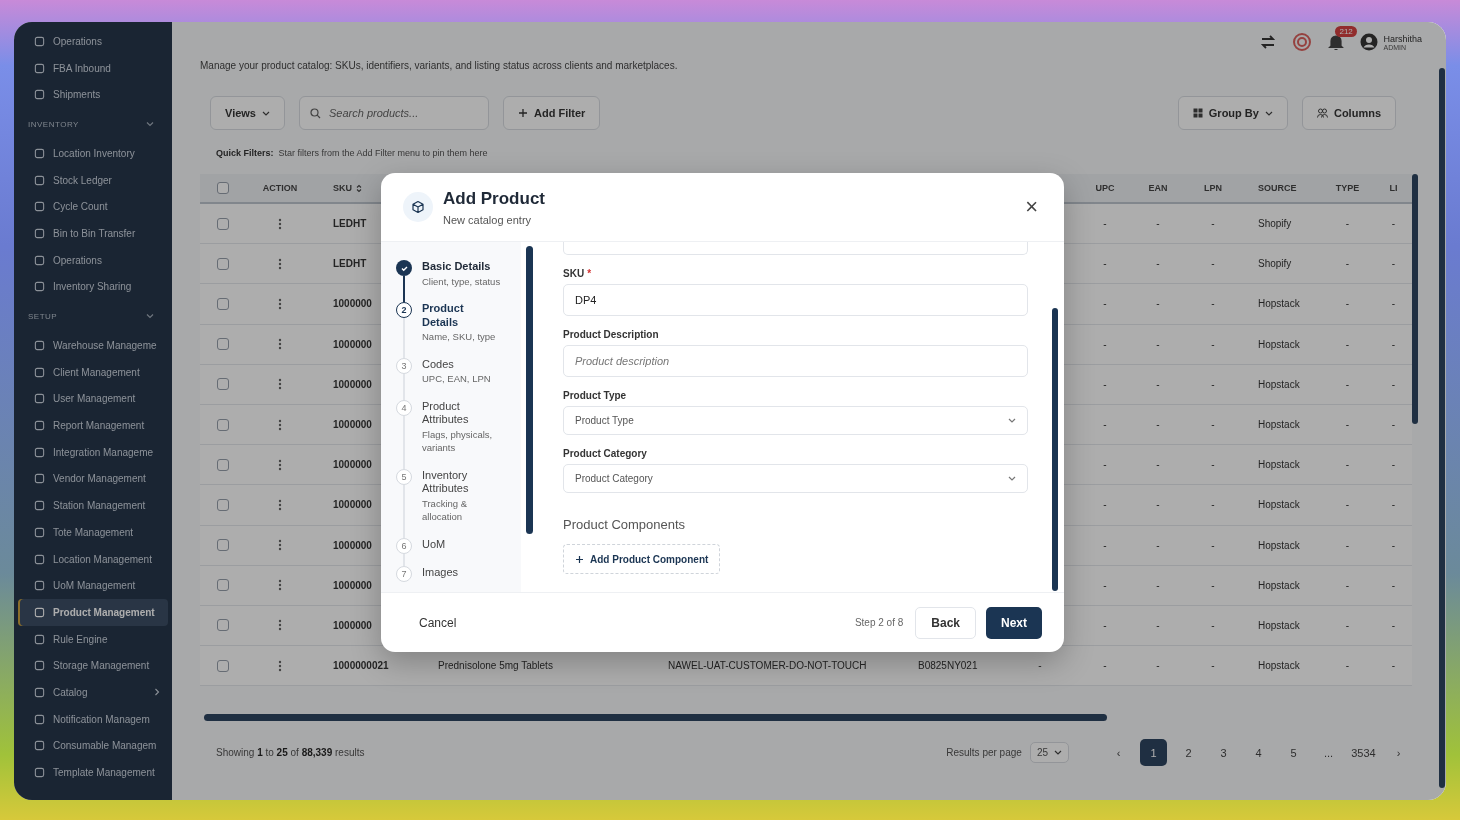 Image resolution: width=1460 pixels, height=820 pixels. Describe the element at coordinates (359, 188) in the screenshot. I see `sort-icon` at that location.